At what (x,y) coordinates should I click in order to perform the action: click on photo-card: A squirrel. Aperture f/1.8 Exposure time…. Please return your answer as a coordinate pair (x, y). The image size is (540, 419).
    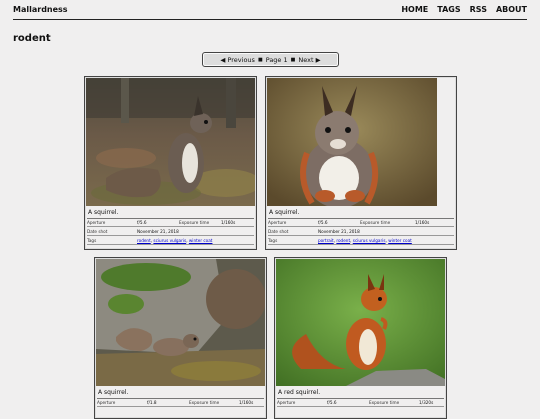
    Looking at the image, I should click on (180, 338).